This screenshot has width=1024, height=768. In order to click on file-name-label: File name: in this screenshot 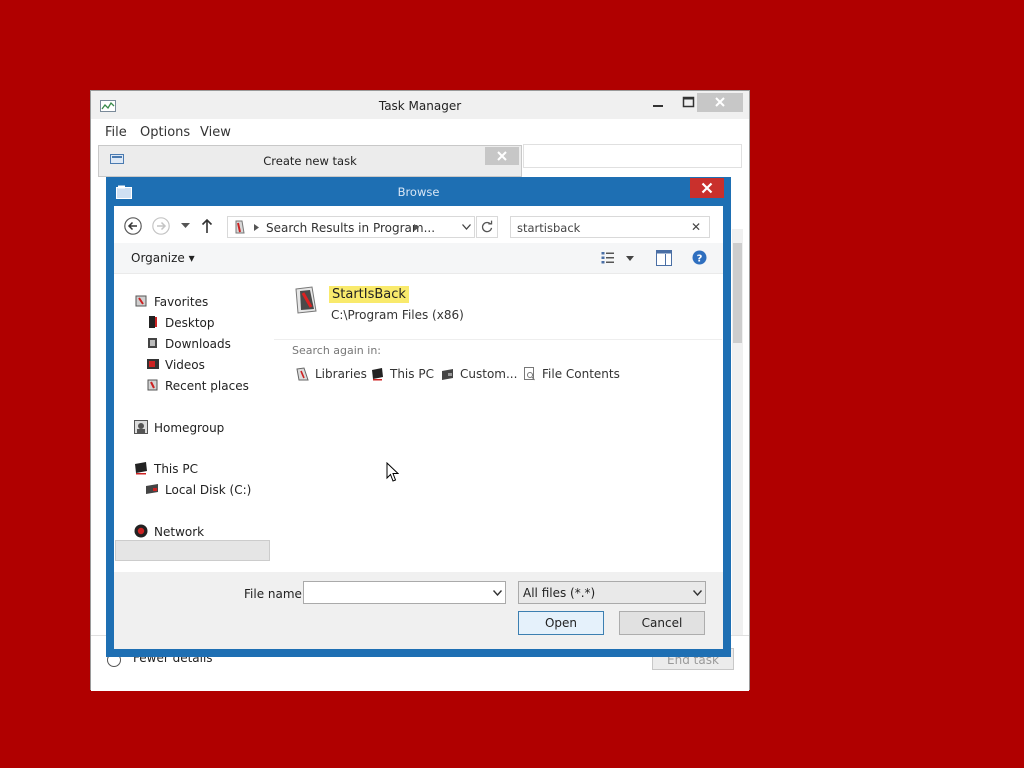, I will do `click(275, 594)`.